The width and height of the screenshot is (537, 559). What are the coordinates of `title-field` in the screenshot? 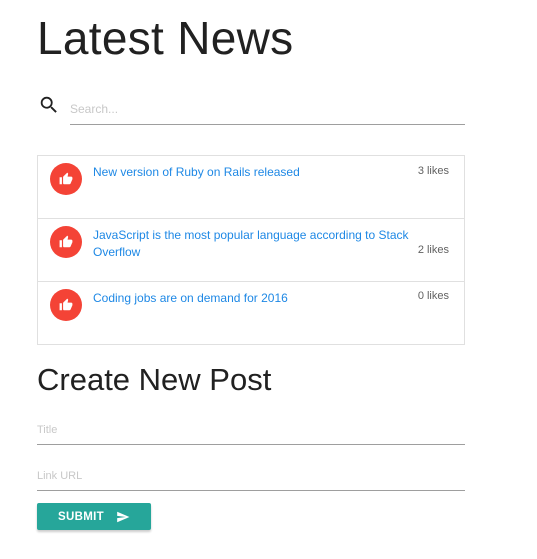 It's located at (251, 430).